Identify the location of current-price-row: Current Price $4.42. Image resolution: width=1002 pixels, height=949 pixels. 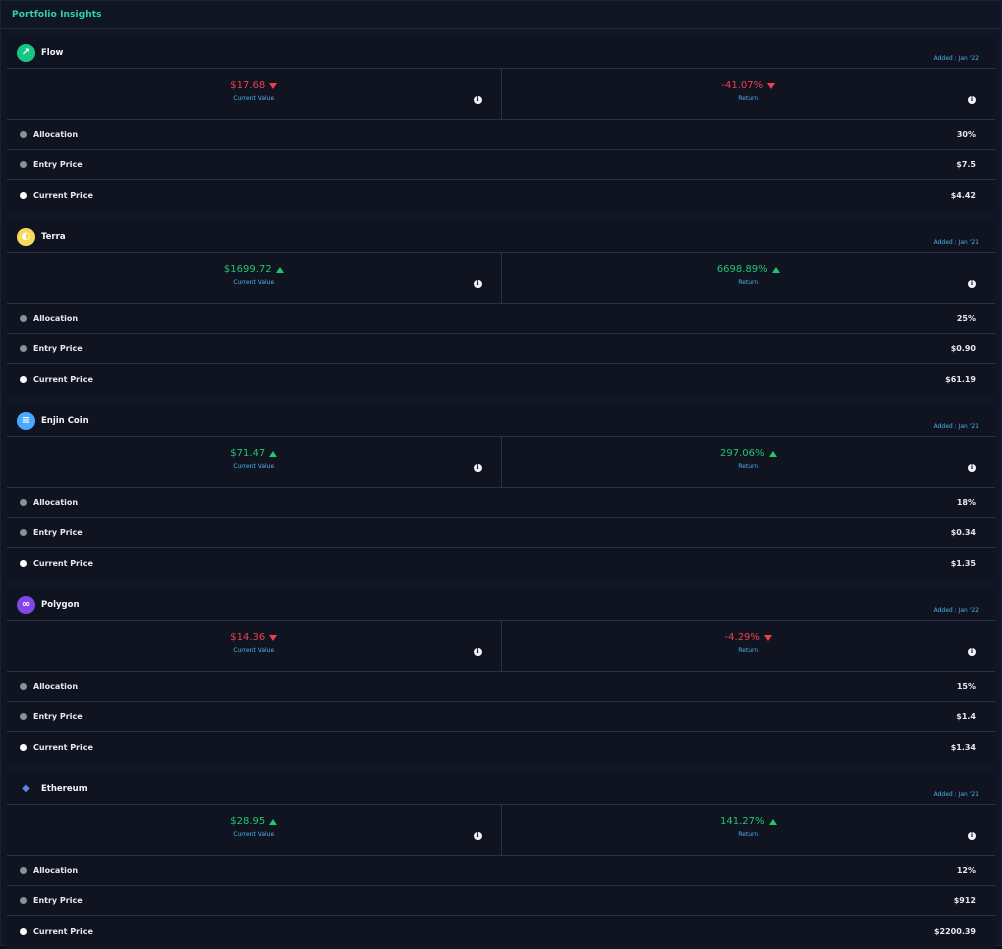
(501, 195).